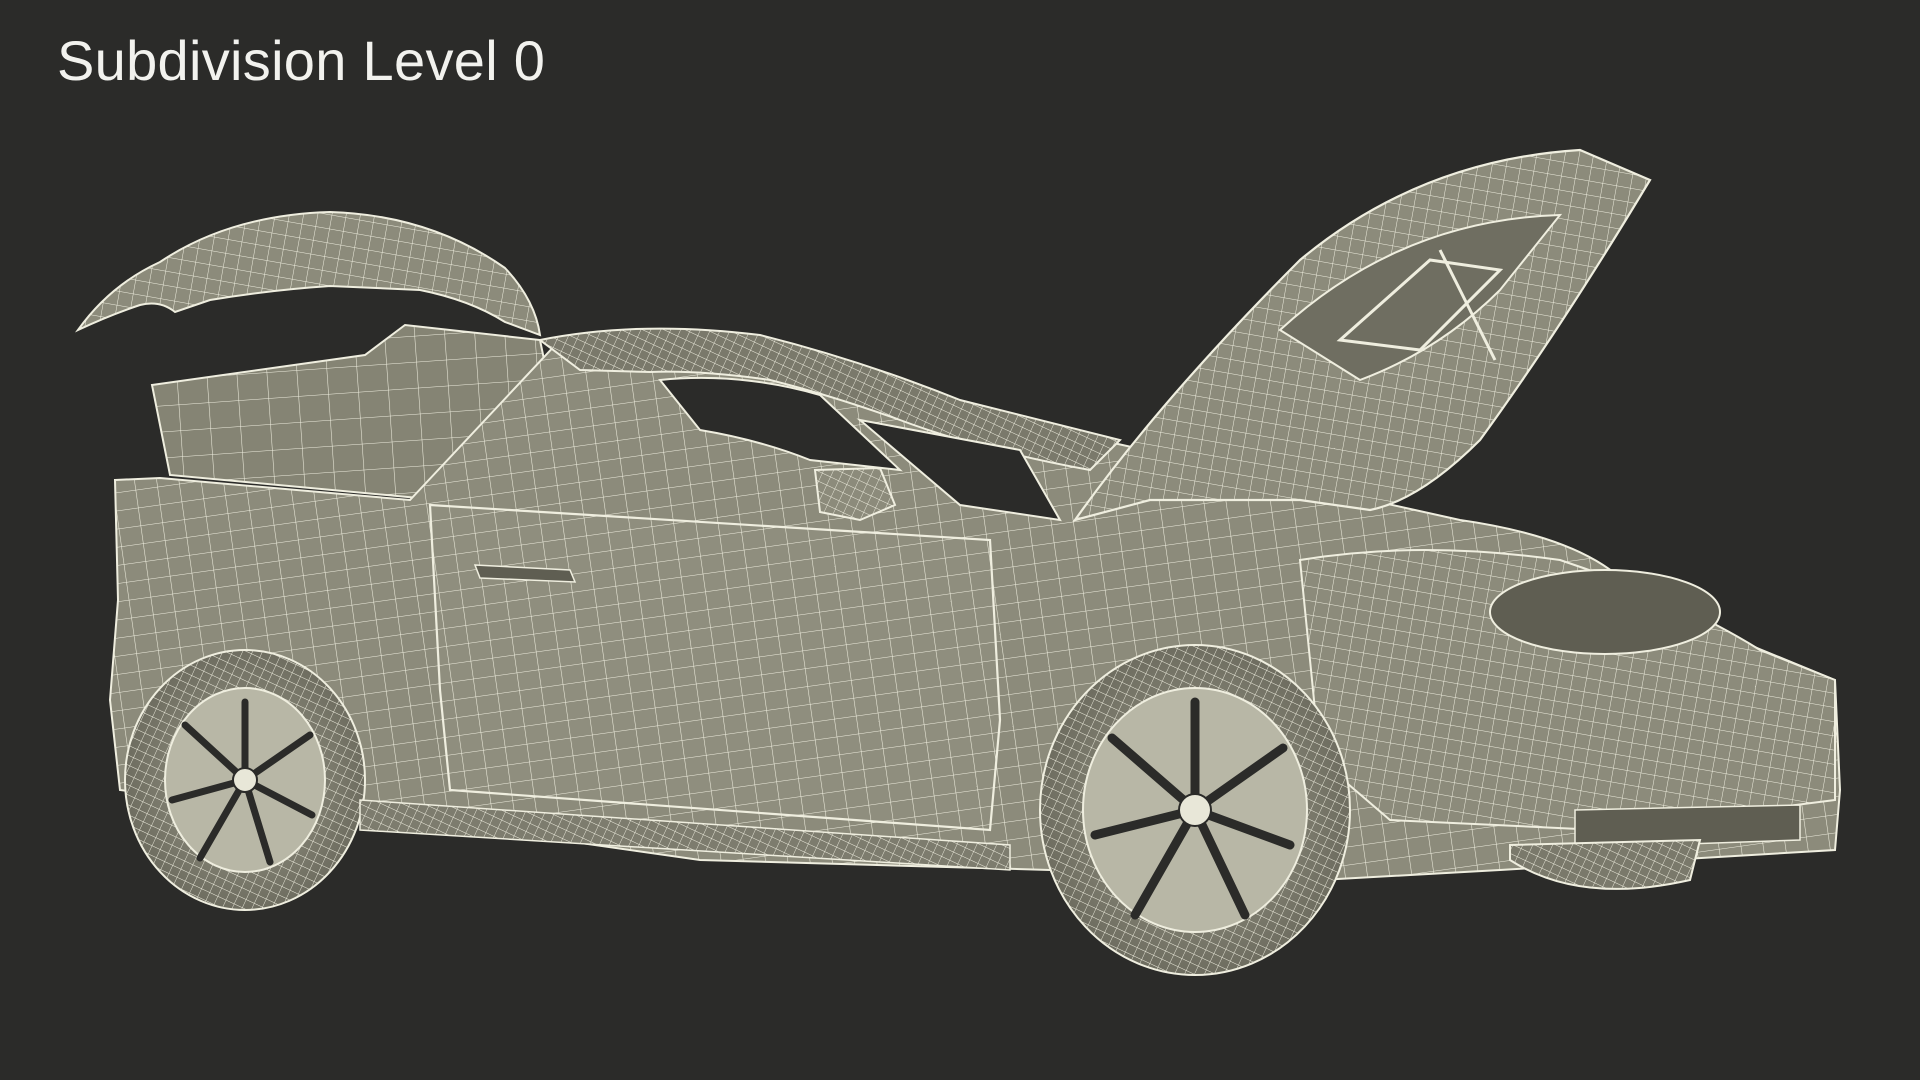 Image resolution: width=1920 pixels, height=1080 pixels. What do you see at coordinates (308, 273) in the screenshot?
I see `rear-trunk-lid` at bounding box center [308, 273].